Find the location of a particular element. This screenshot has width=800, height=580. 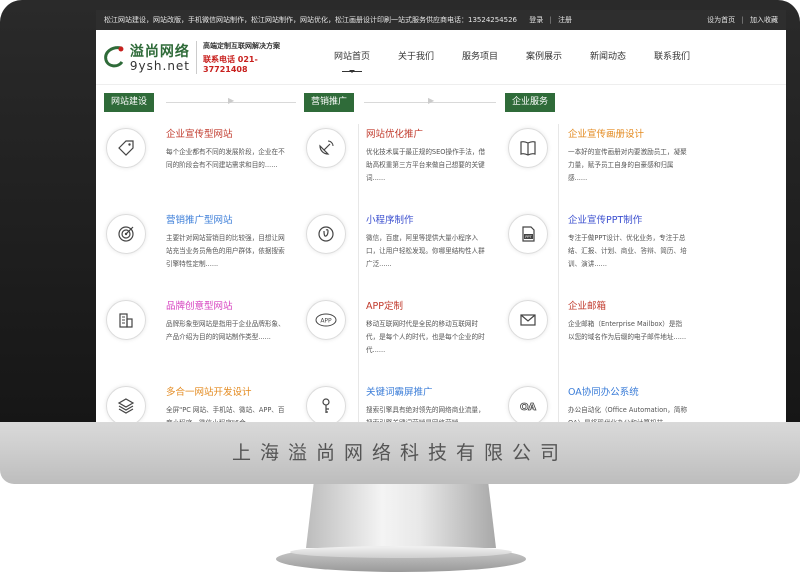

building-icon is located at coordinates (126, 320).